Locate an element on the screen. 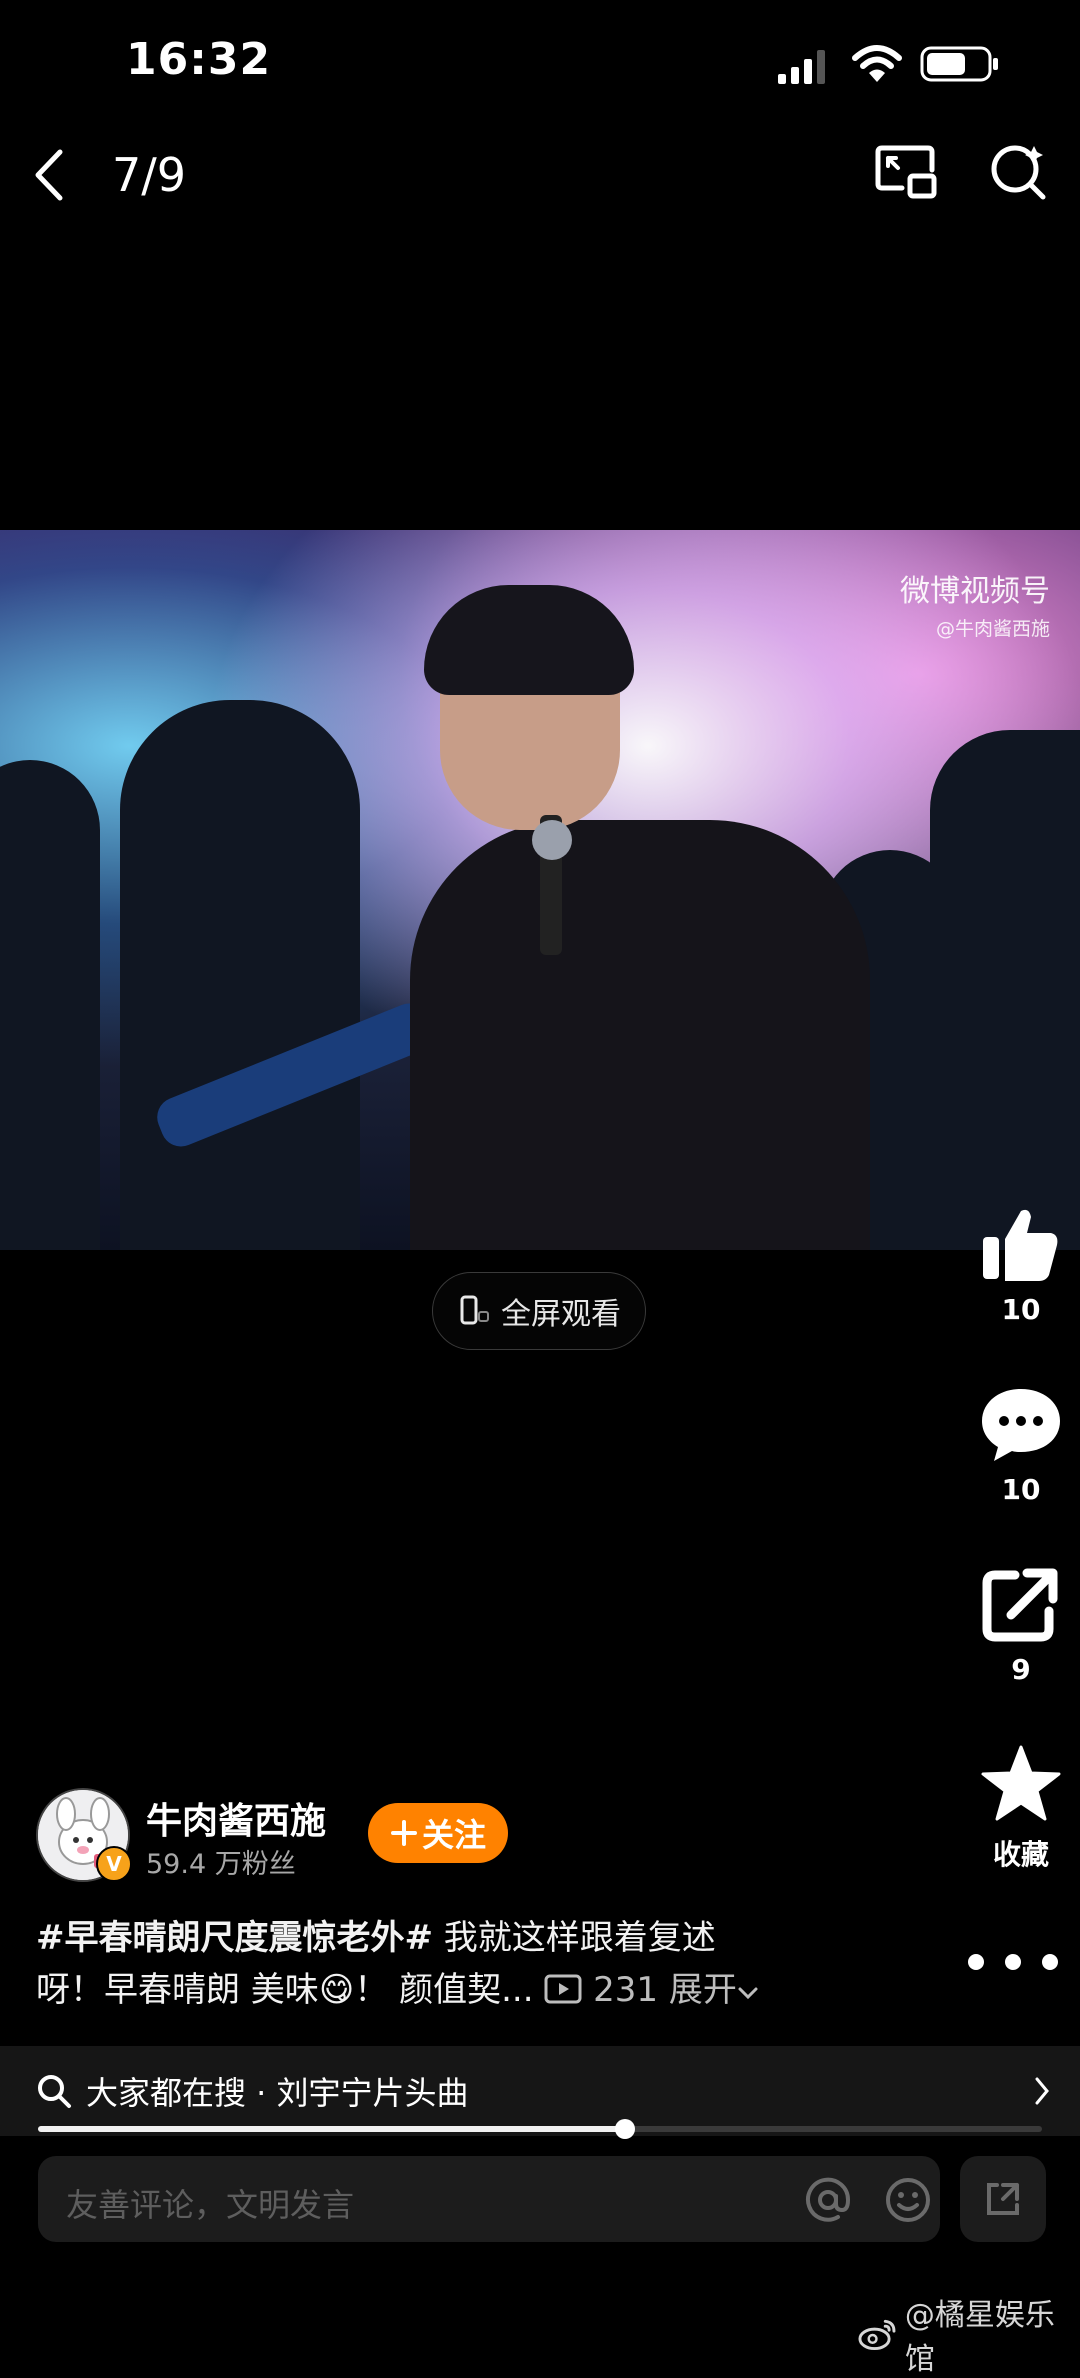 Image resolution: width=1080 pixels, height=2378 pixels. weibo-logo-icon is located at coordinates (877, 2335).